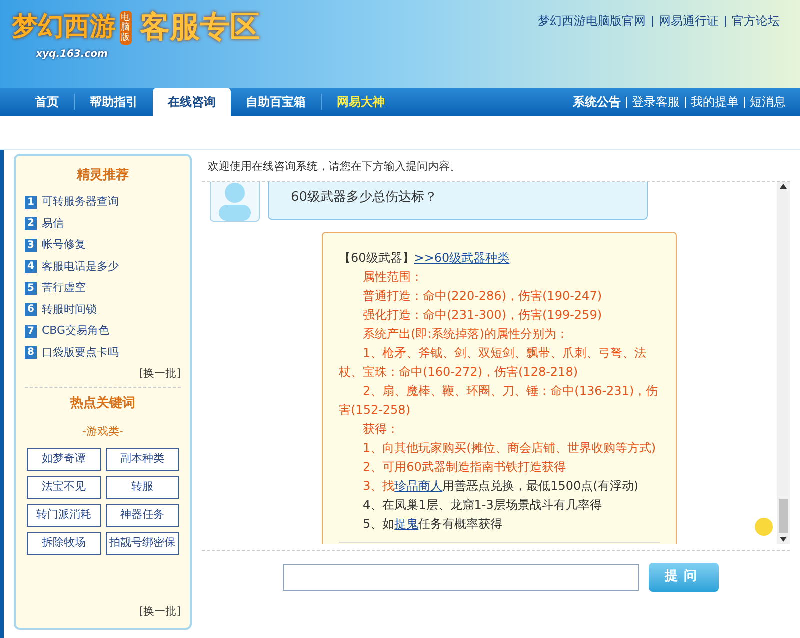  I want to click on recommend-item: 3 帐号修复, so click(103, 245).